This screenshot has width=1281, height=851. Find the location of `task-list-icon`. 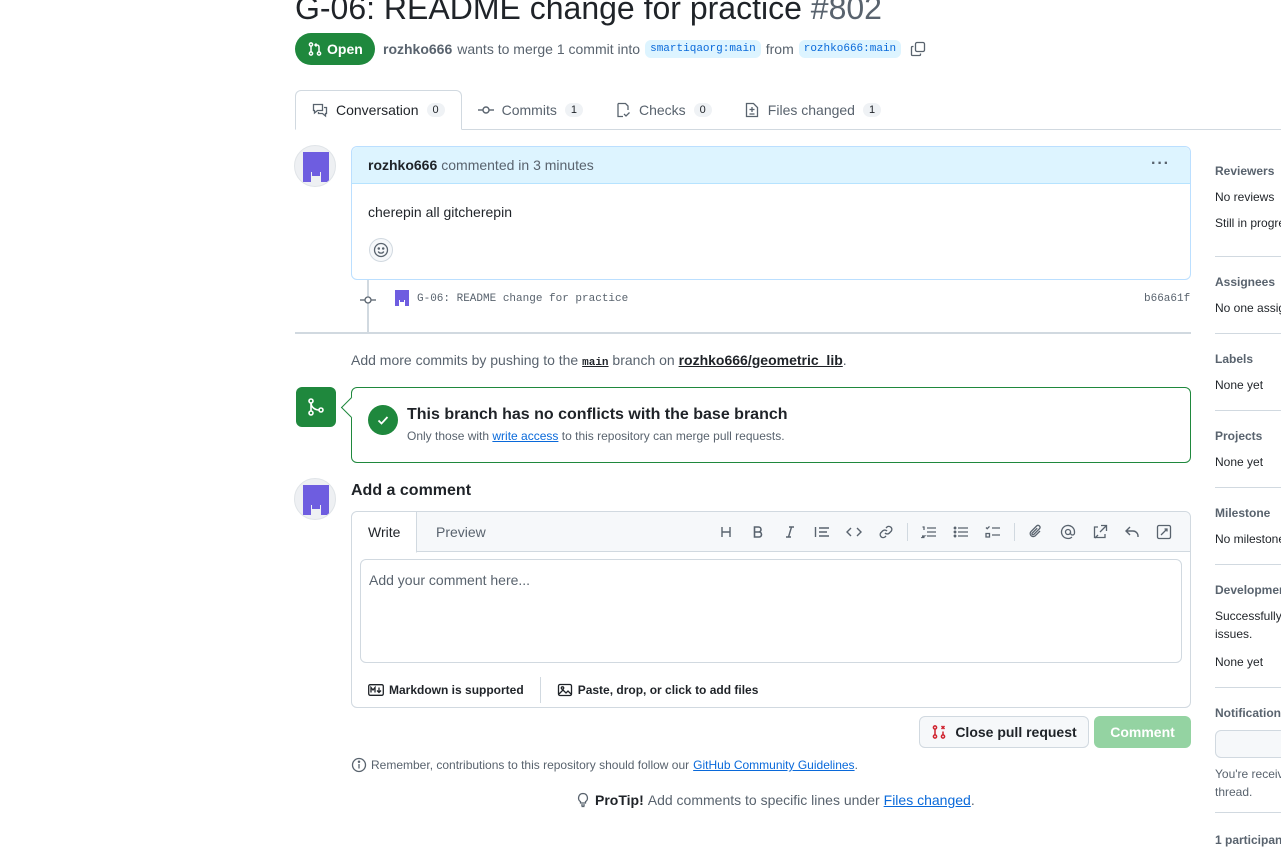

task-list-icon is located at coordinates (993, 532).